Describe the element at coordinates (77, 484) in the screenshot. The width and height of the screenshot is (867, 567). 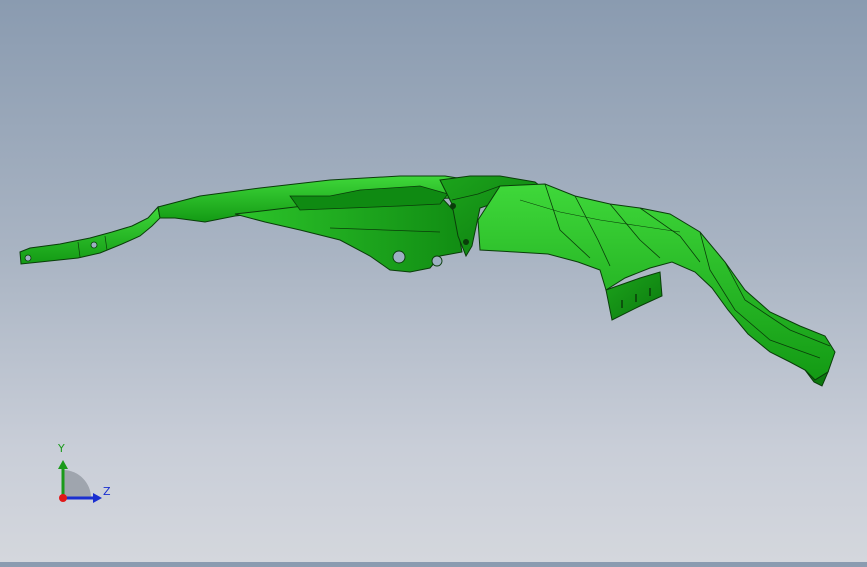
I see `triad-quadrant` at that location.